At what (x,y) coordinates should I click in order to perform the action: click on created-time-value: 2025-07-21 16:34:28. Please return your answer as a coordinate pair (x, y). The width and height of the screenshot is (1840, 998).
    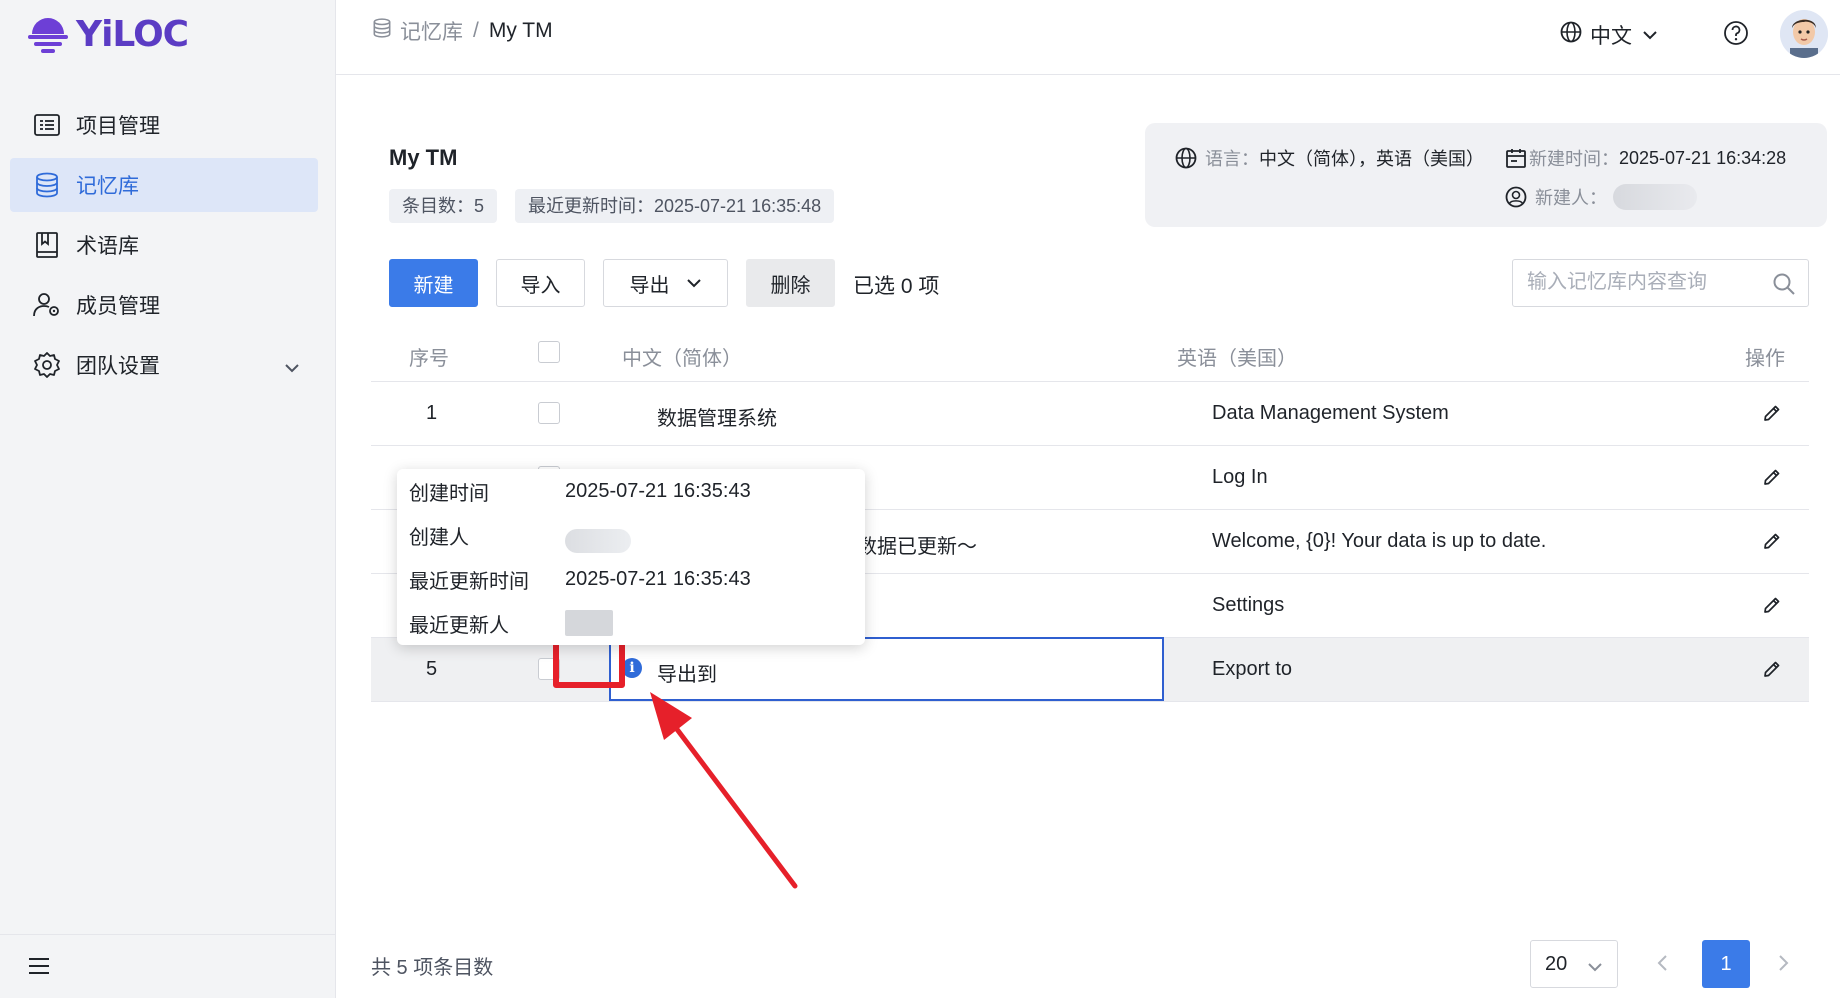
    Looking at the image, I should click on (1703, 157).